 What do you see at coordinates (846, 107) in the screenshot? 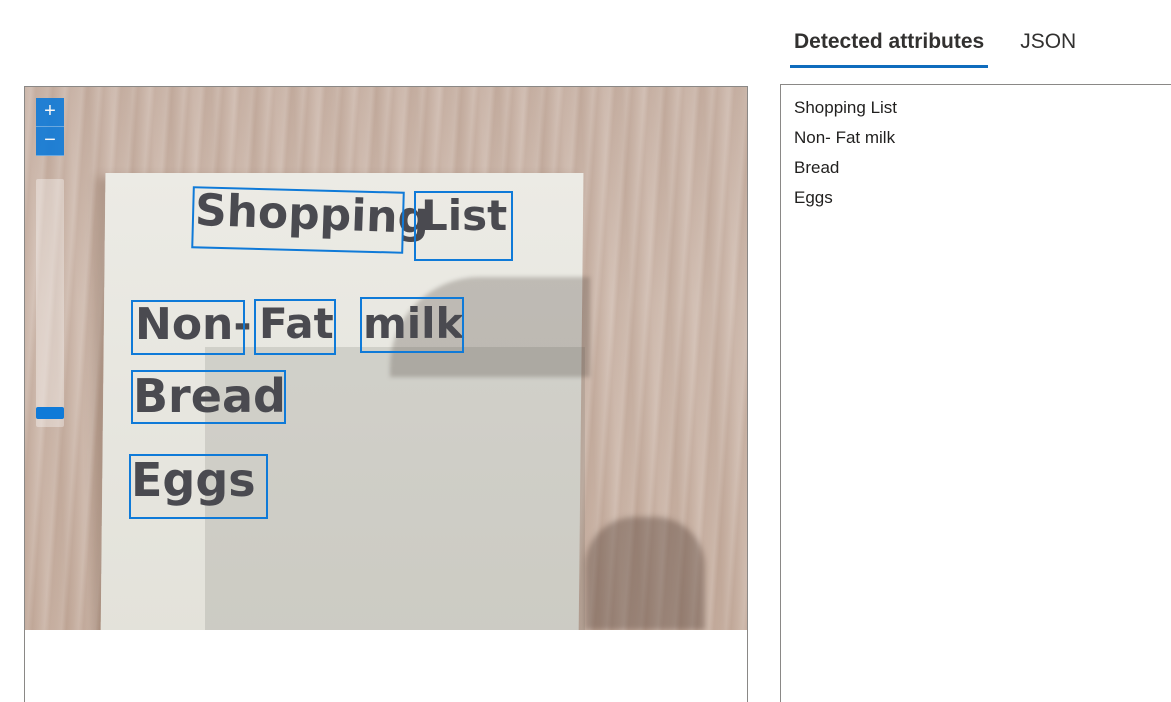
I see `result-line: Shopping List` at bounding box center [846, 107].